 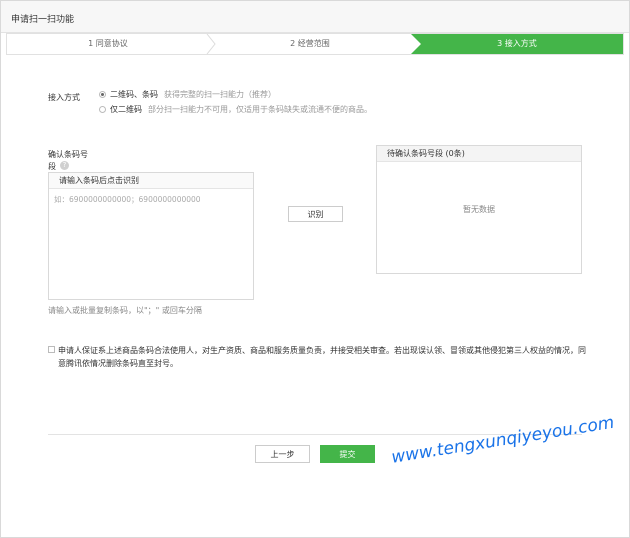 I want to click on step-agree: 1 同意协议, so click(x=108, y=43).